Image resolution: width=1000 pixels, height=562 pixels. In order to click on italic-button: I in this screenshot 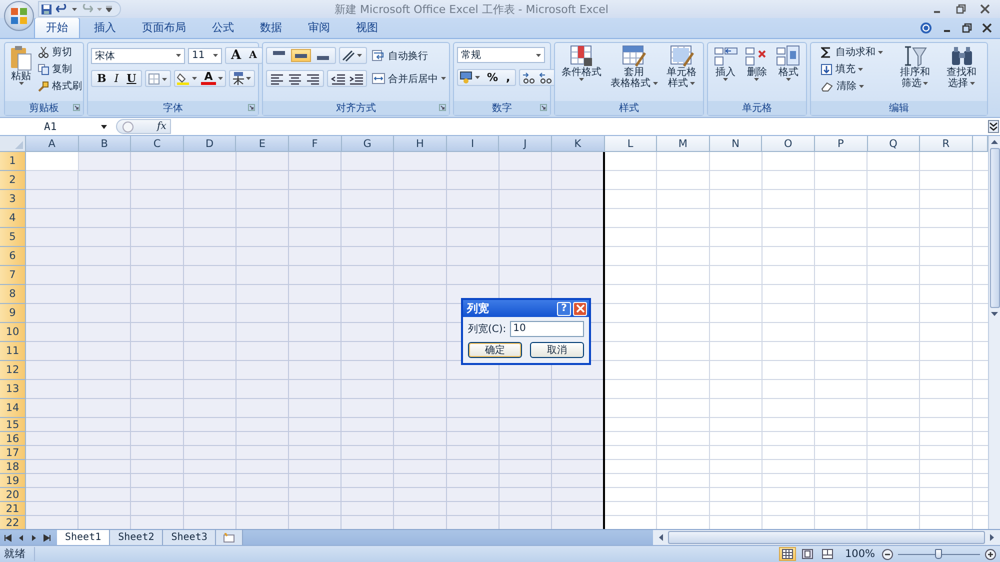, I will do `click(116, 78)`.